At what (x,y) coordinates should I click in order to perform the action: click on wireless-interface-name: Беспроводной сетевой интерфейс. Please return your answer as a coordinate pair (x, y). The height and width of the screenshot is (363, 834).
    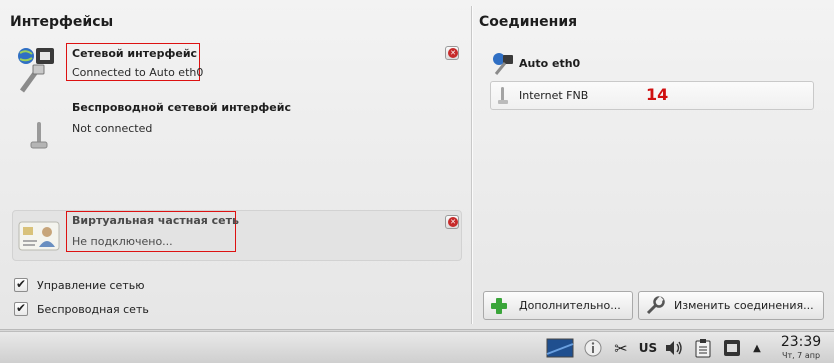
    Looking at the image, I should click on (181, 107).